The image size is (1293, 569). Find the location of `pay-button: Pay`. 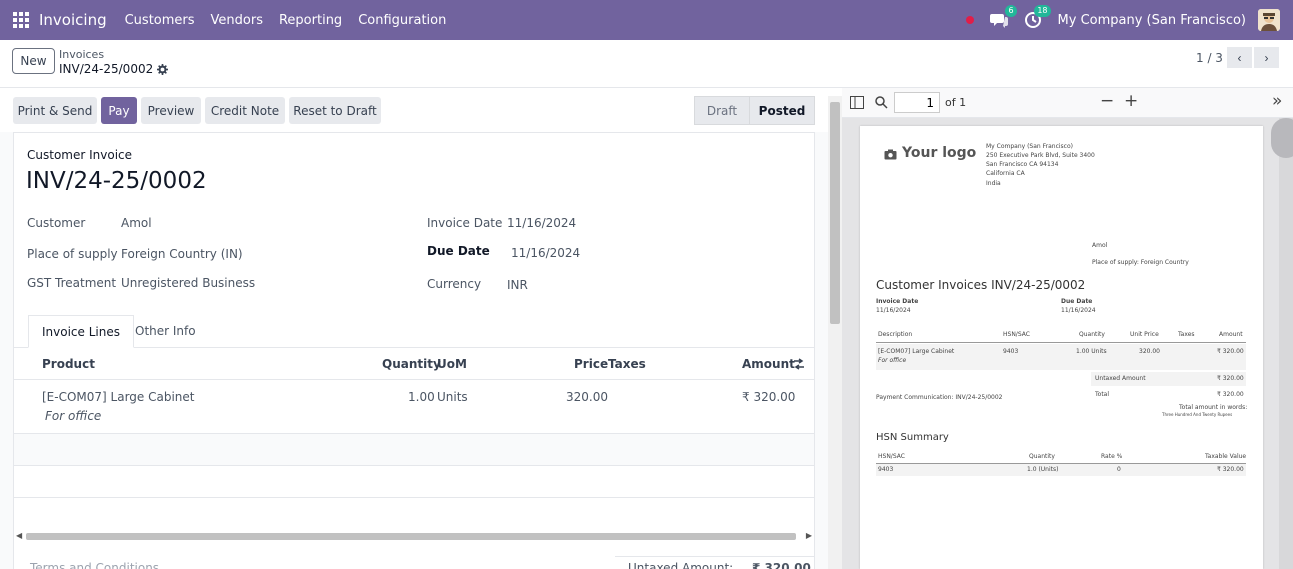

pay-button: Pay is located at coordinates (119, 110).